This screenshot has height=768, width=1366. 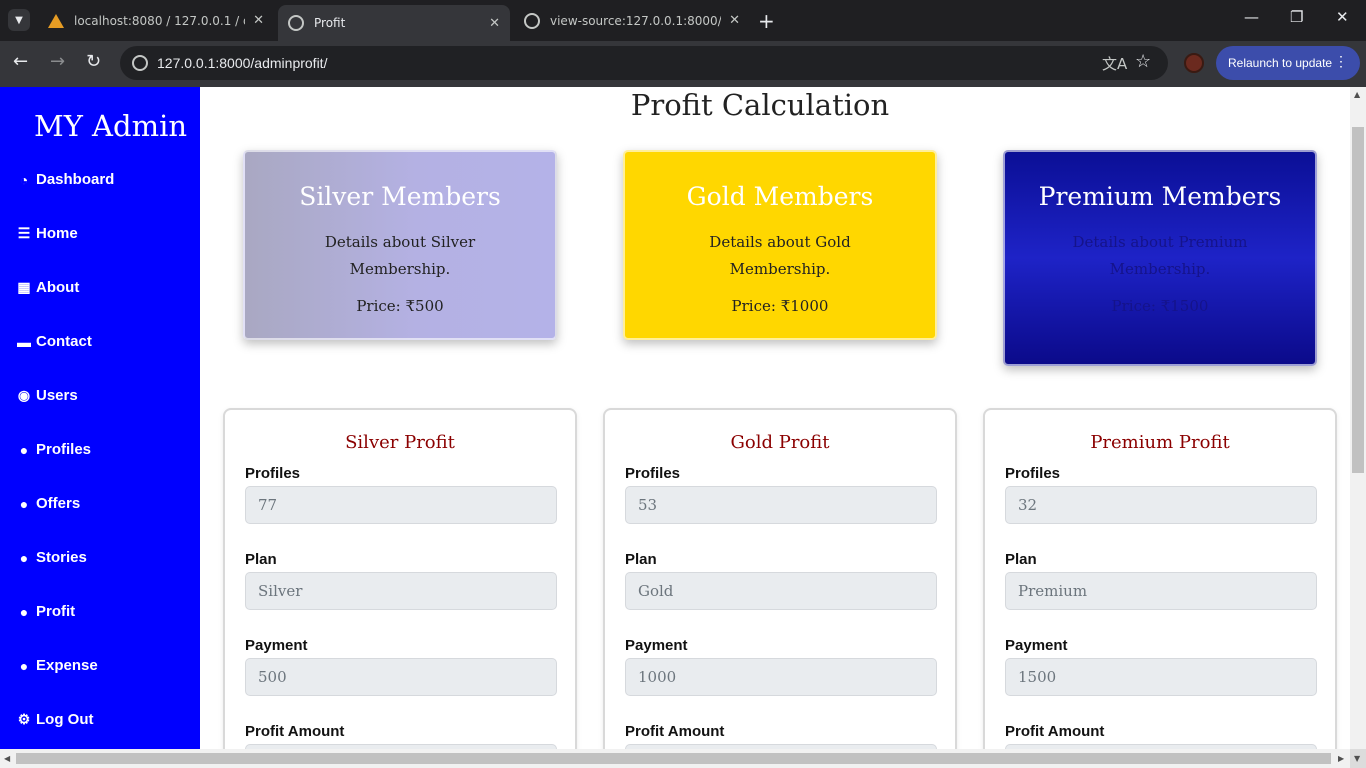 I want to click on sidebar-item-home: ☰ Home, so click(x=46, y=233).